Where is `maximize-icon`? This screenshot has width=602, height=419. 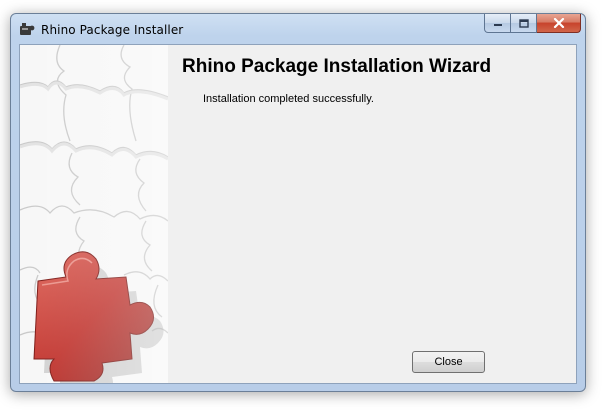
maximize-icon is located at coordinates (523, 23).